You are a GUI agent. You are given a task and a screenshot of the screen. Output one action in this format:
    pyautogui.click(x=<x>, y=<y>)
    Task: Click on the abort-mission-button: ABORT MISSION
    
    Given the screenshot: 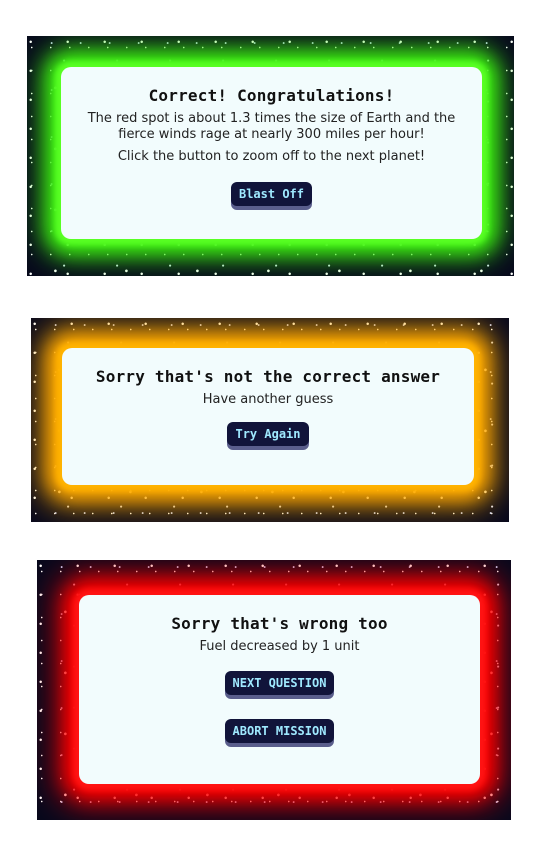 What is the action you would take?
    pyautogui.click(x=279, y=731)
    